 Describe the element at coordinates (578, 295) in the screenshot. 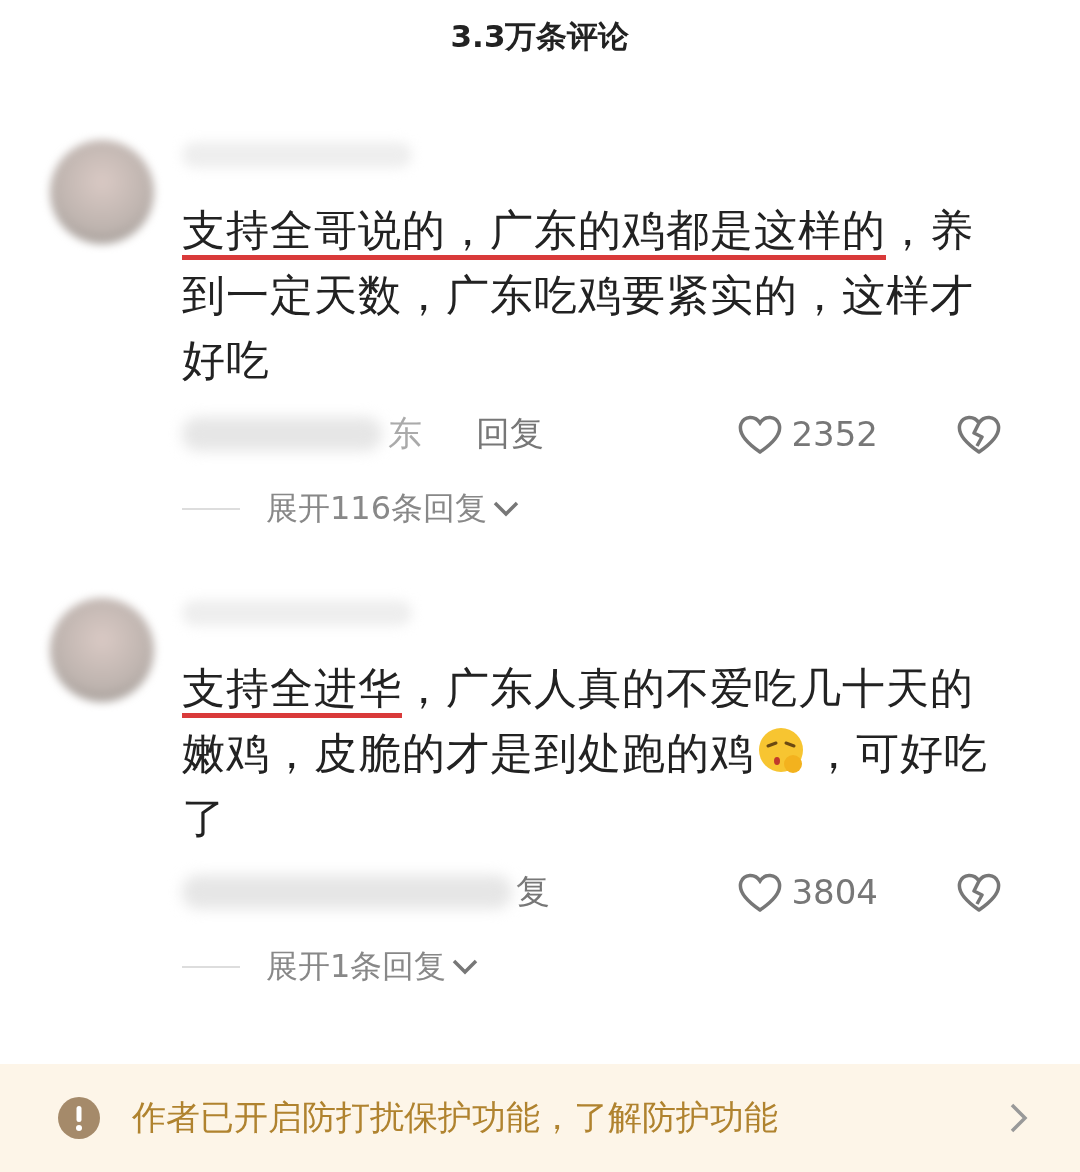

I see `comment-text: 支持全哥说的，广东的鸡都是这样的，养到一定天数，广东吃鸡要紧实的，这样才好吃` at that location.